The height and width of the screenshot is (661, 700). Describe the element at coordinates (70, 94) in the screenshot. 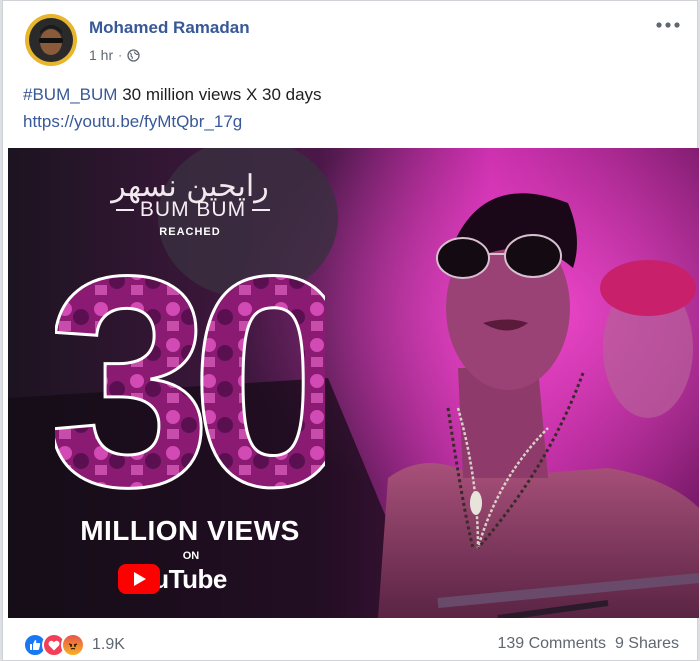

I see `hashtag-link: #BUM_BUM` at that location.